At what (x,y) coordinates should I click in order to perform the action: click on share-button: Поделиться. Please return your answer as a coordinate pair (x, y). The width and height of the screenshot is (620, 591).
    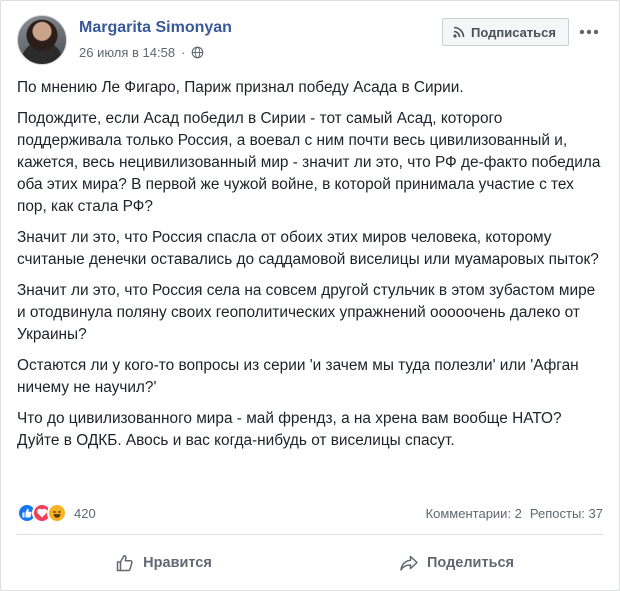
    Looking at the image, I should click on (456, 563).